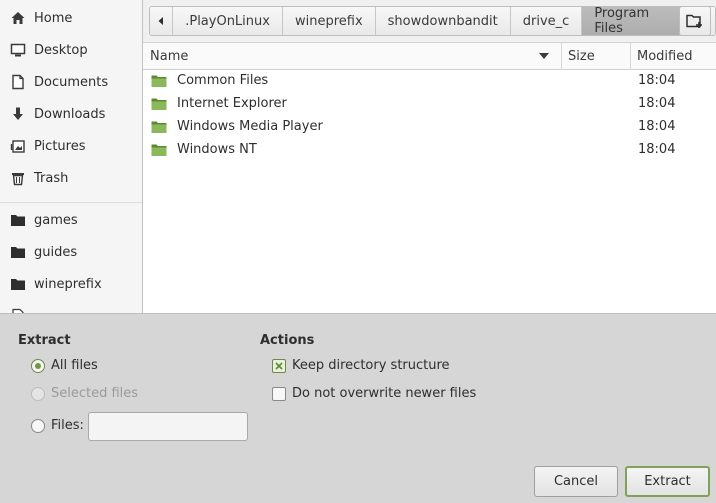  What do you see at coordinates (371, 365) in the screenshot?
I see `keep-directory-structure-label: Keep directory structure` at bounding box center [371, 365].